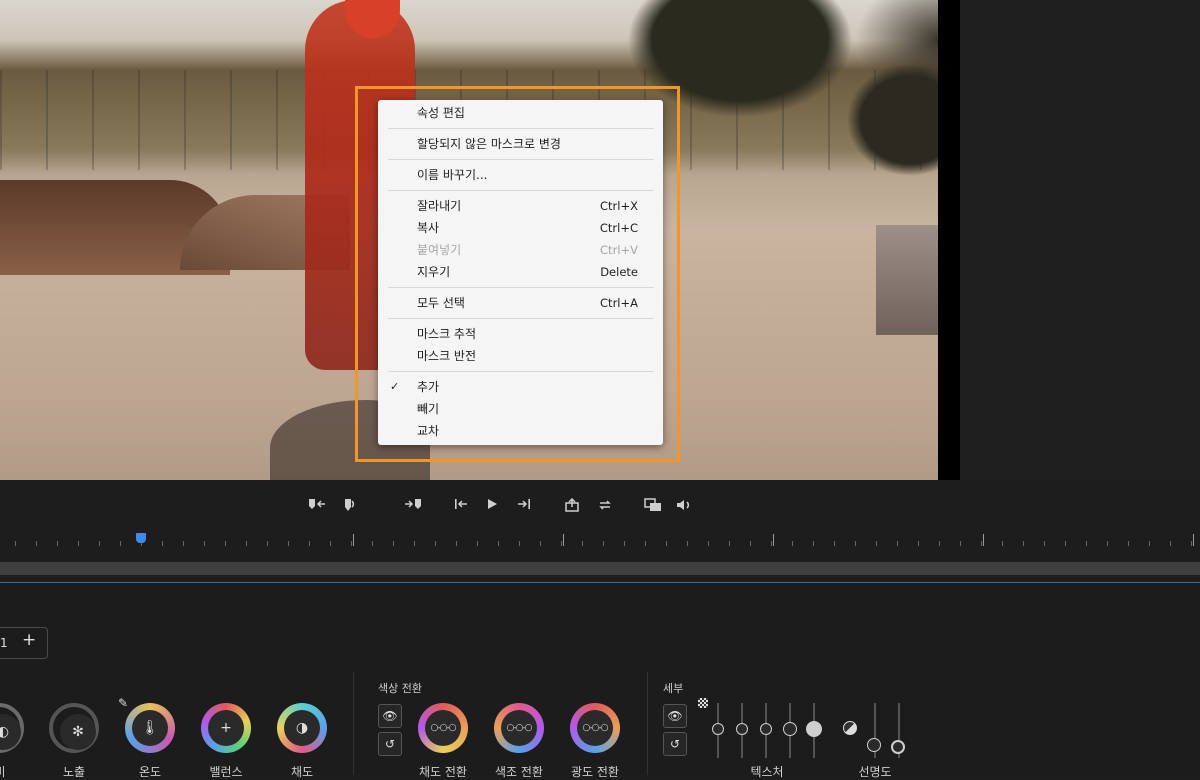 This screenshot has height=780, width=1200. What do you see at coordinates (595, 772) in the screenshot?
I see `knob-label: 광도 전환` at bounding box center [595, 772].